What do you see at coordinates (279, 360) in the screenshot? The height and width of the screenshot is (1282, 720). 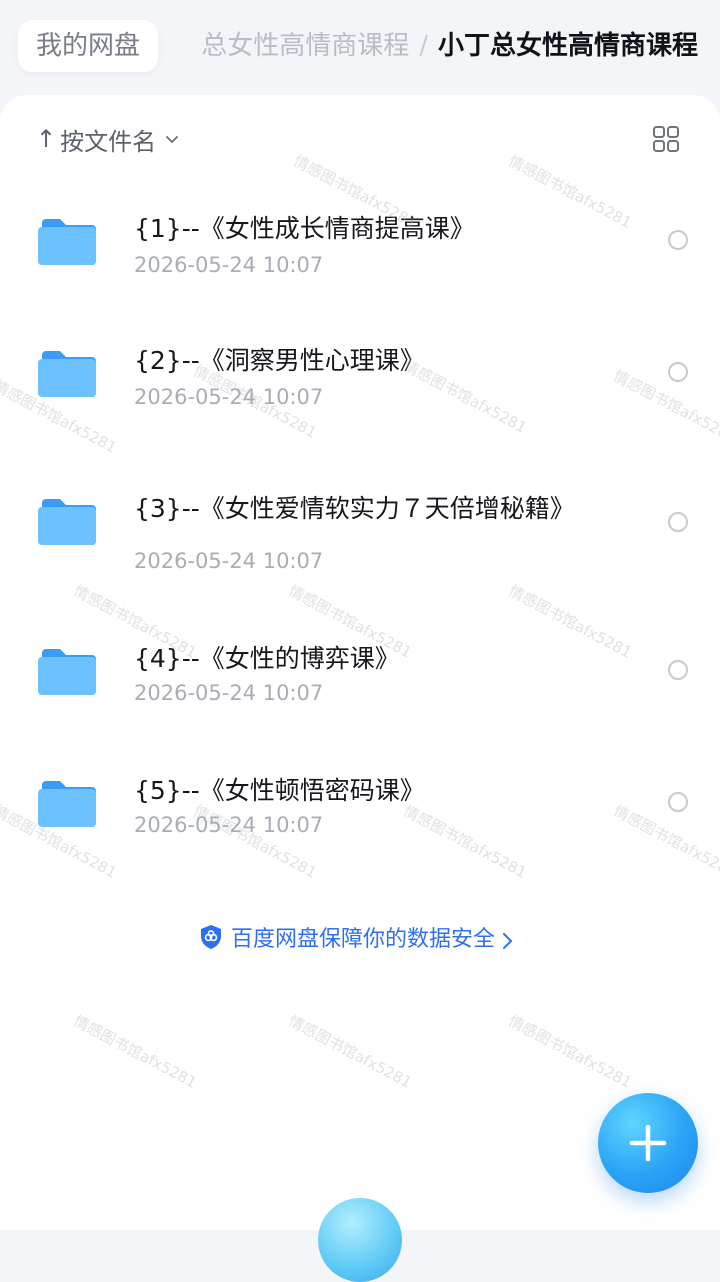 I see `file-name: {2}--《洞察男性心理课》` at bounding box center [279, 360].